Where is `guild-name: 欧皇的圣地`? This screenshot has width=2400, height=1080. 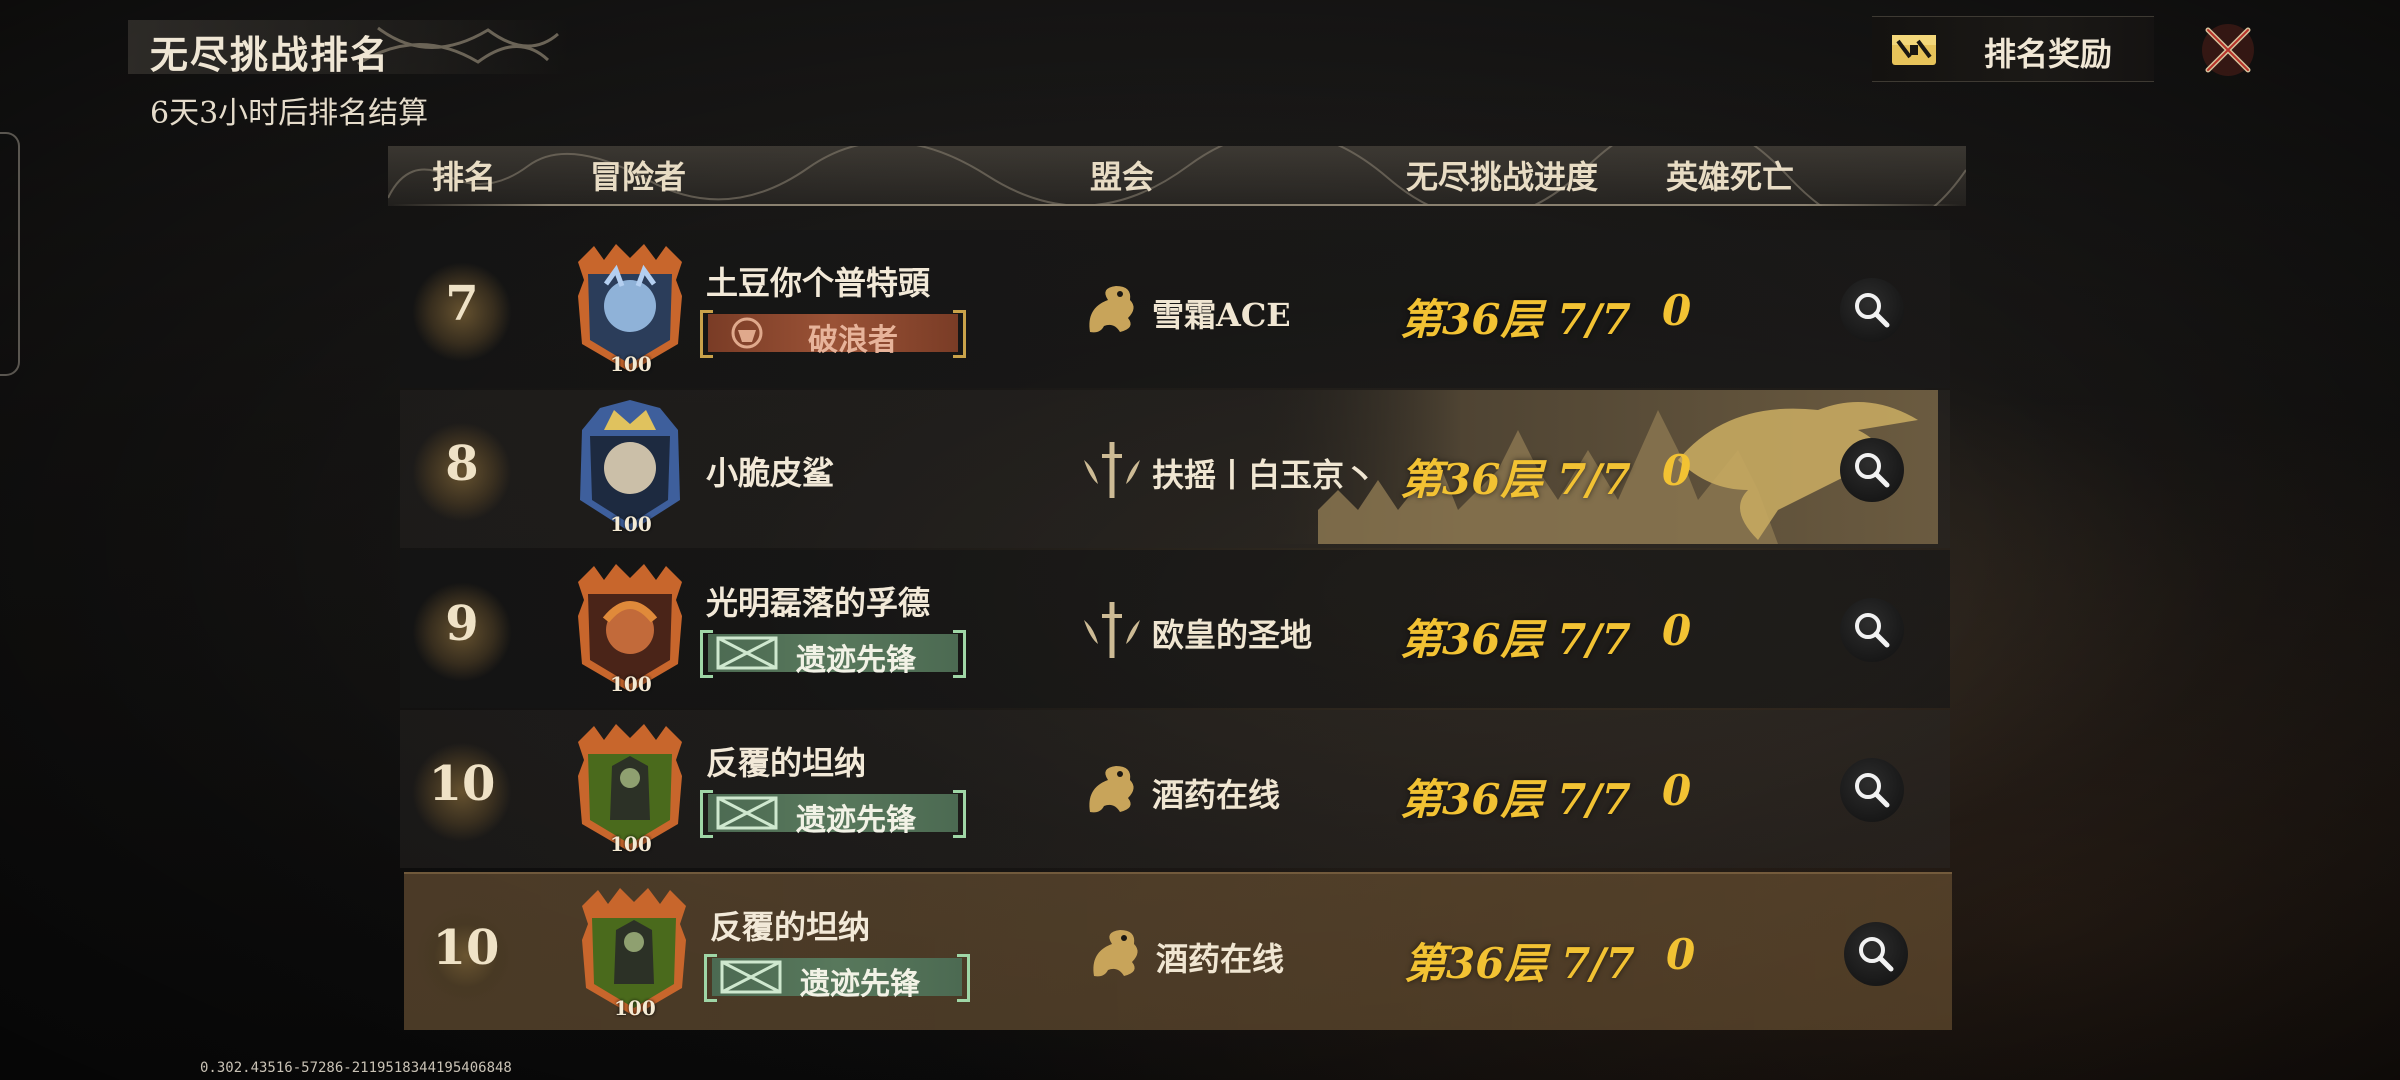 guild-name: 欧皇的圣地 is located at coordinates (1232, 635).